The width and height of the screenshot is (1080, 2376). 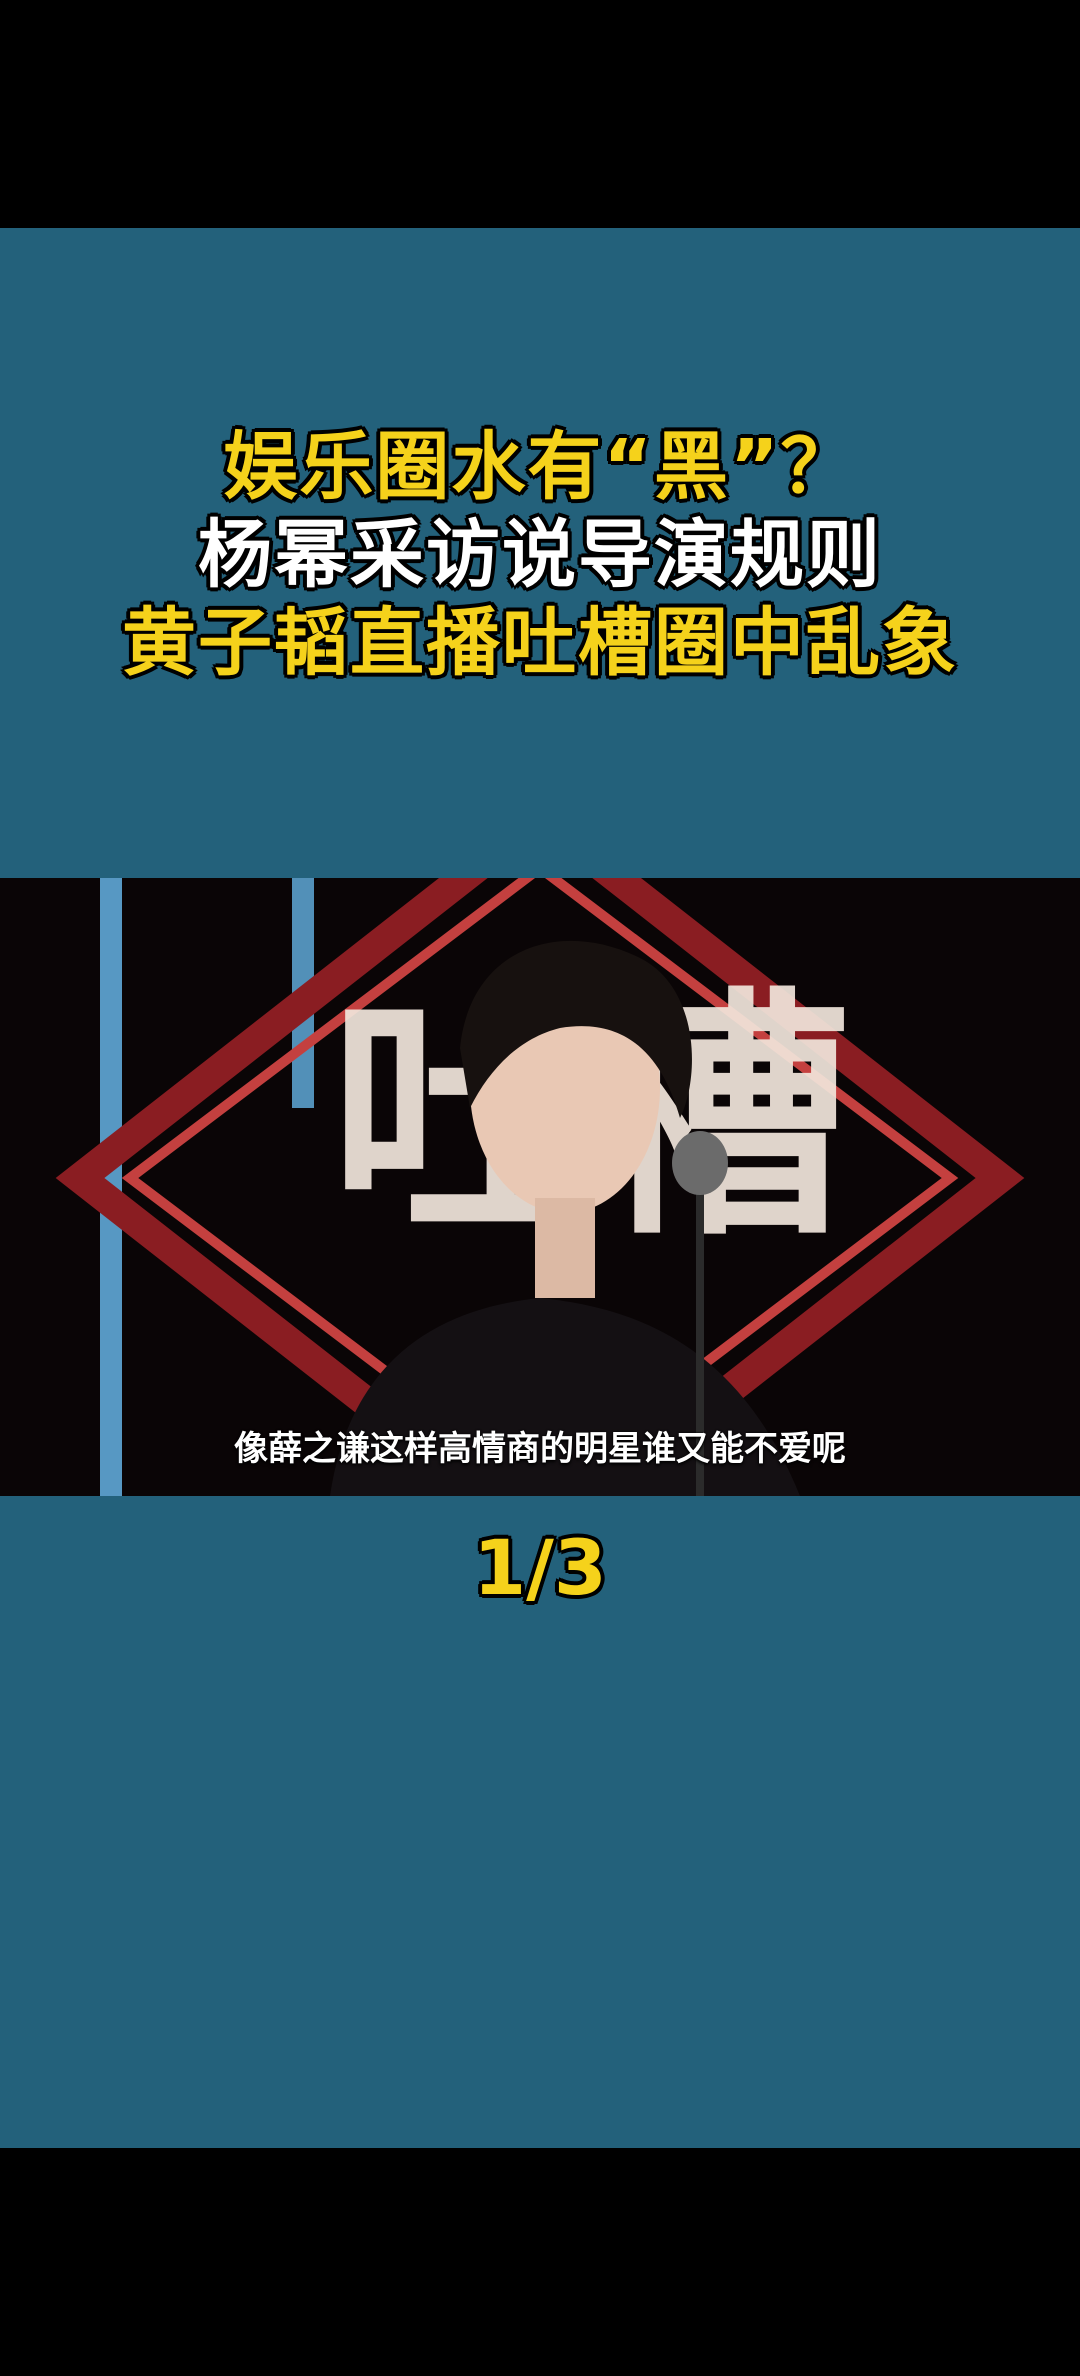 What do you see at coordinates (540, 643) in the screenshot?
I see `title-line-3: 黄子韬直播吐槽圈中乱象` at bounding box center [540, 643].